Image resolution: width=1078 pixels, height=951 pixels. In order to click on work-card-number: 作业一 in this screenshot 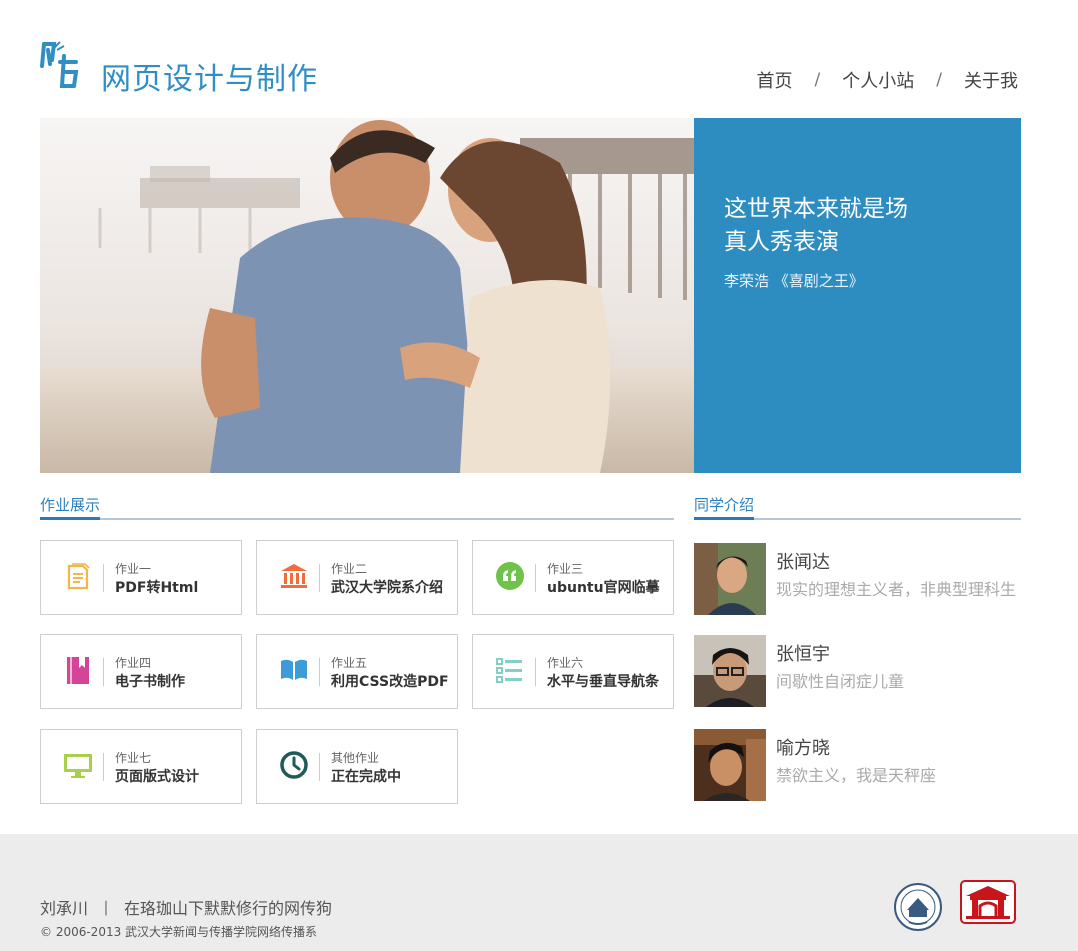, I will do `click(133, 569)`.